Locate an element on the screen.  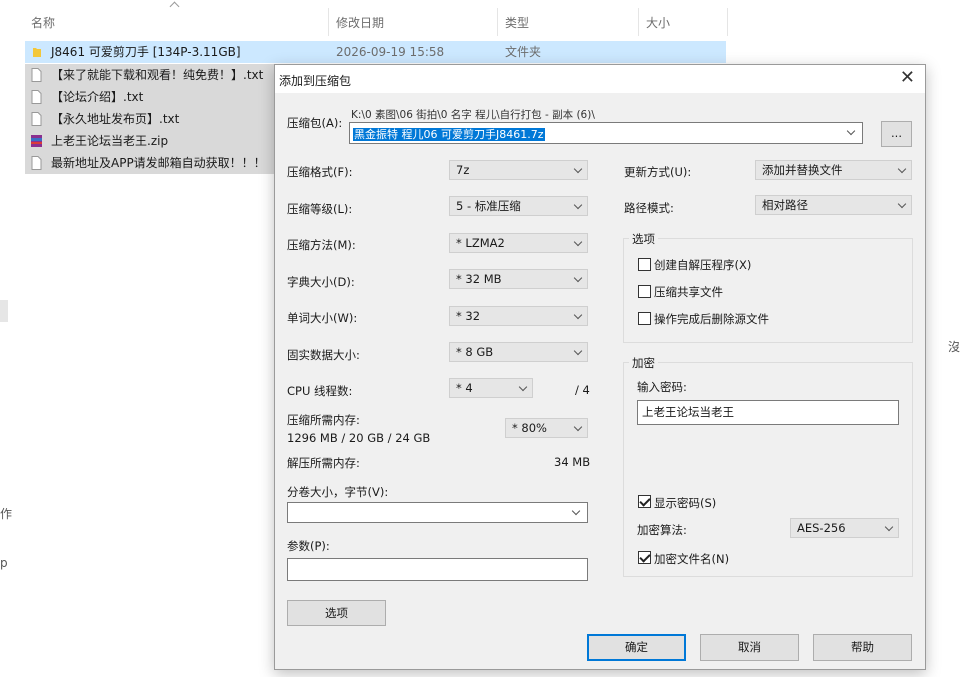
file-date: 2026-09-19 15:58 is located at coordinates (390, 52).